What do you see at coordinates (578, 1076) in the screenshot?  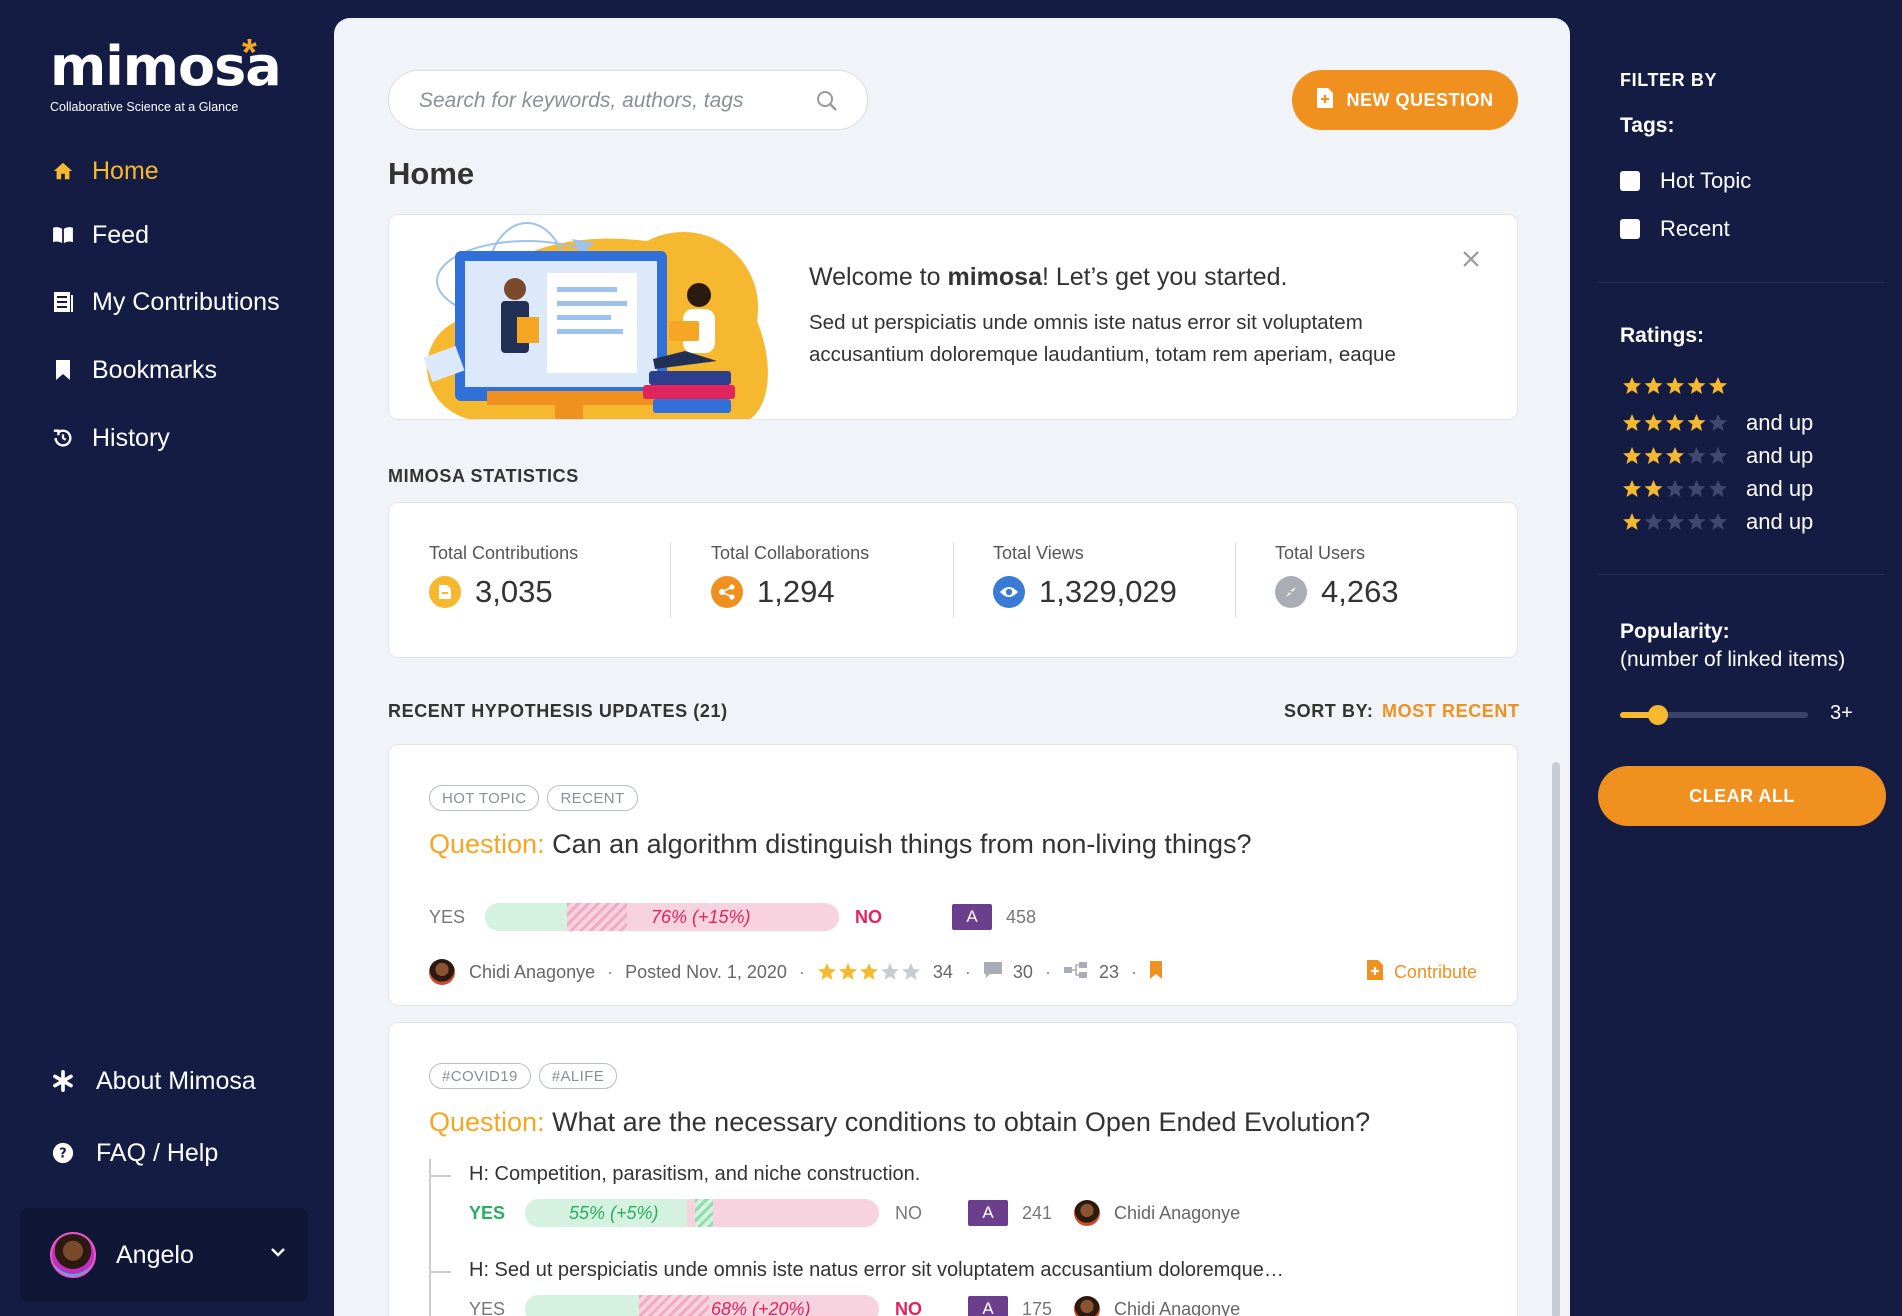 I see `tag-chip: #ALIFE` at bounding box center [578, 1076].